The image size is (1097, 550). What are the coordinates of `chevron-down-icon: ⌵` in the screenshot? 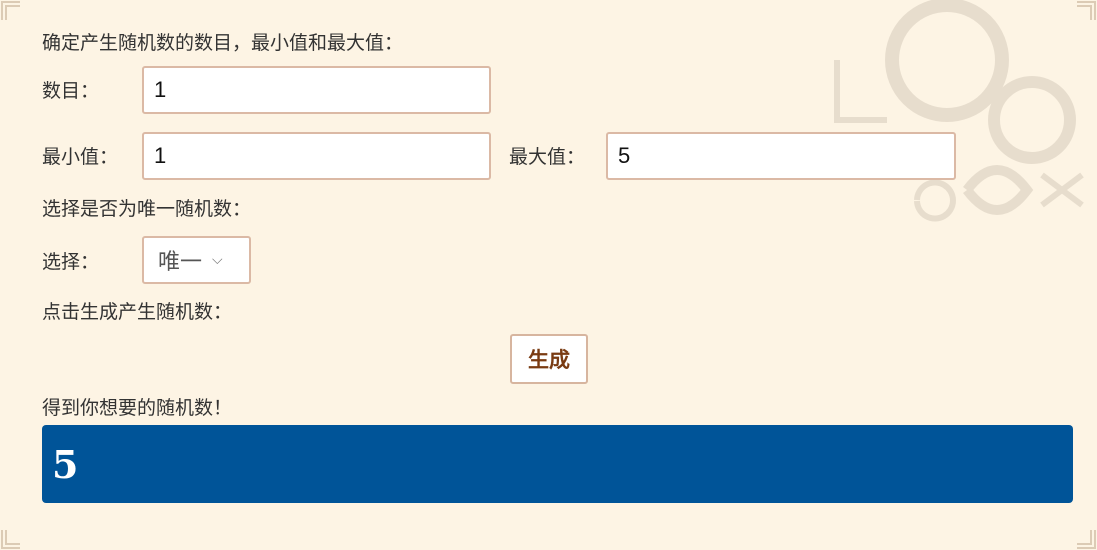 It's located at (217, 260).